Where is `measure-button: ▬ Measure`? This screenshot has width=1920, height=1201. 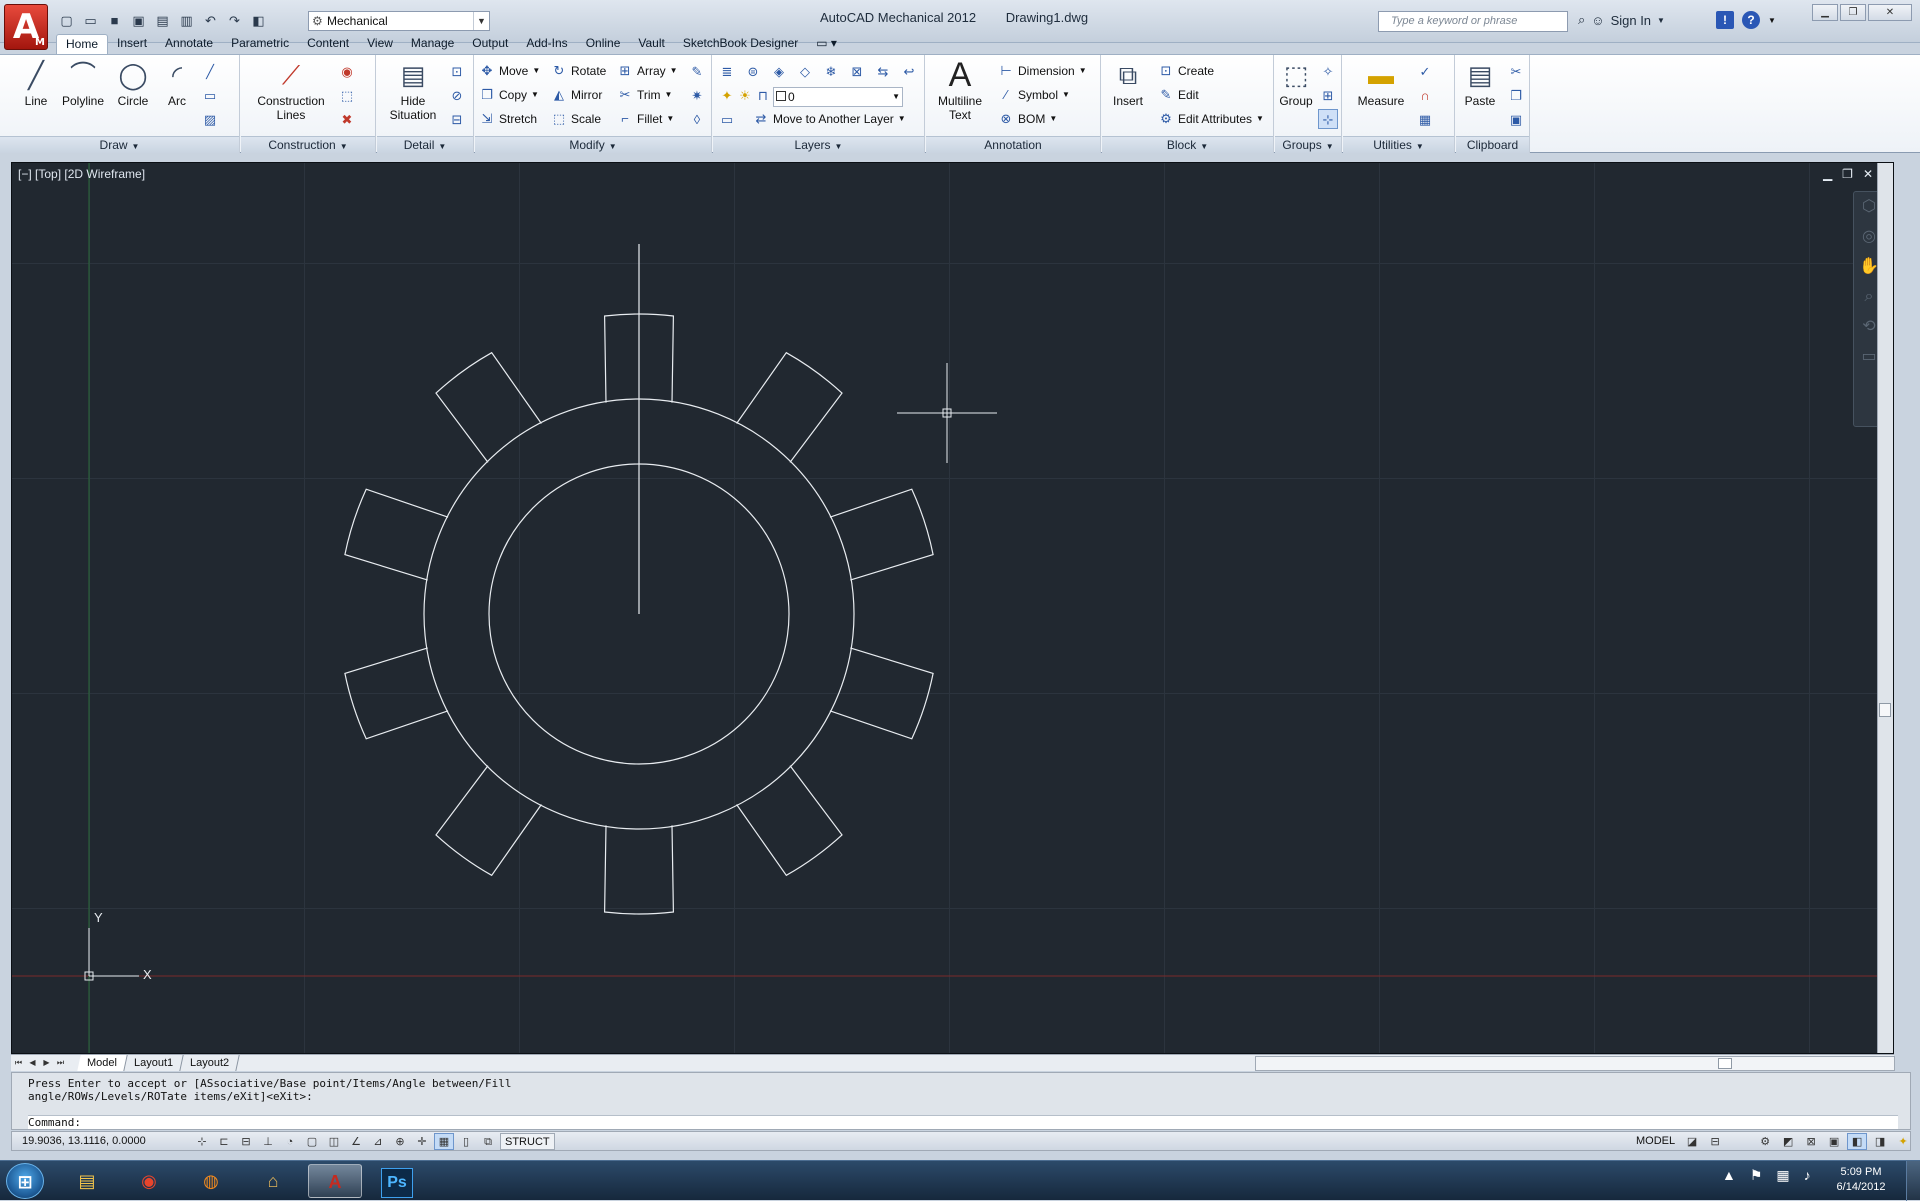 measure-button: ▬ Measure is located at coordinates (1381, 83).